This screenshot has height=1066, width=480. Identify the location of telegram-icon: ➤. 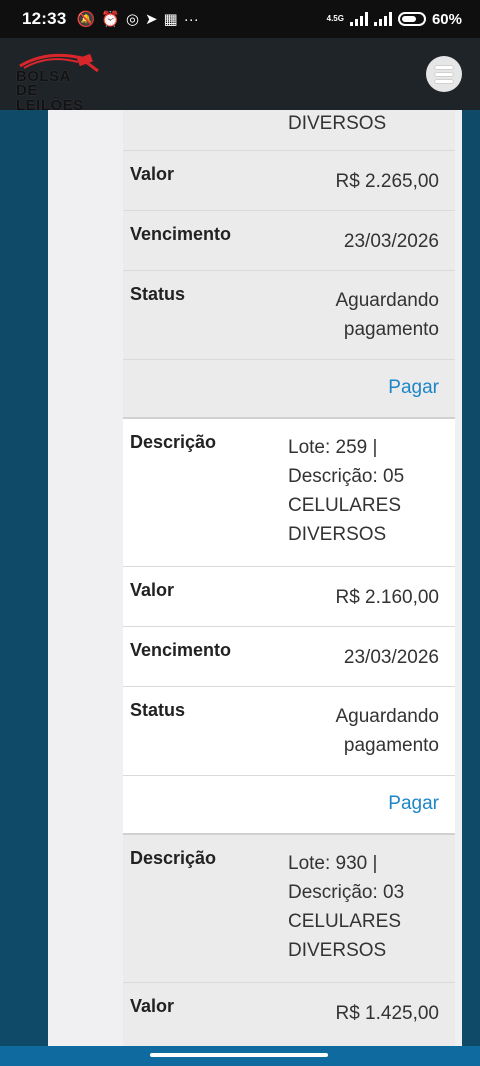
(151, 19).